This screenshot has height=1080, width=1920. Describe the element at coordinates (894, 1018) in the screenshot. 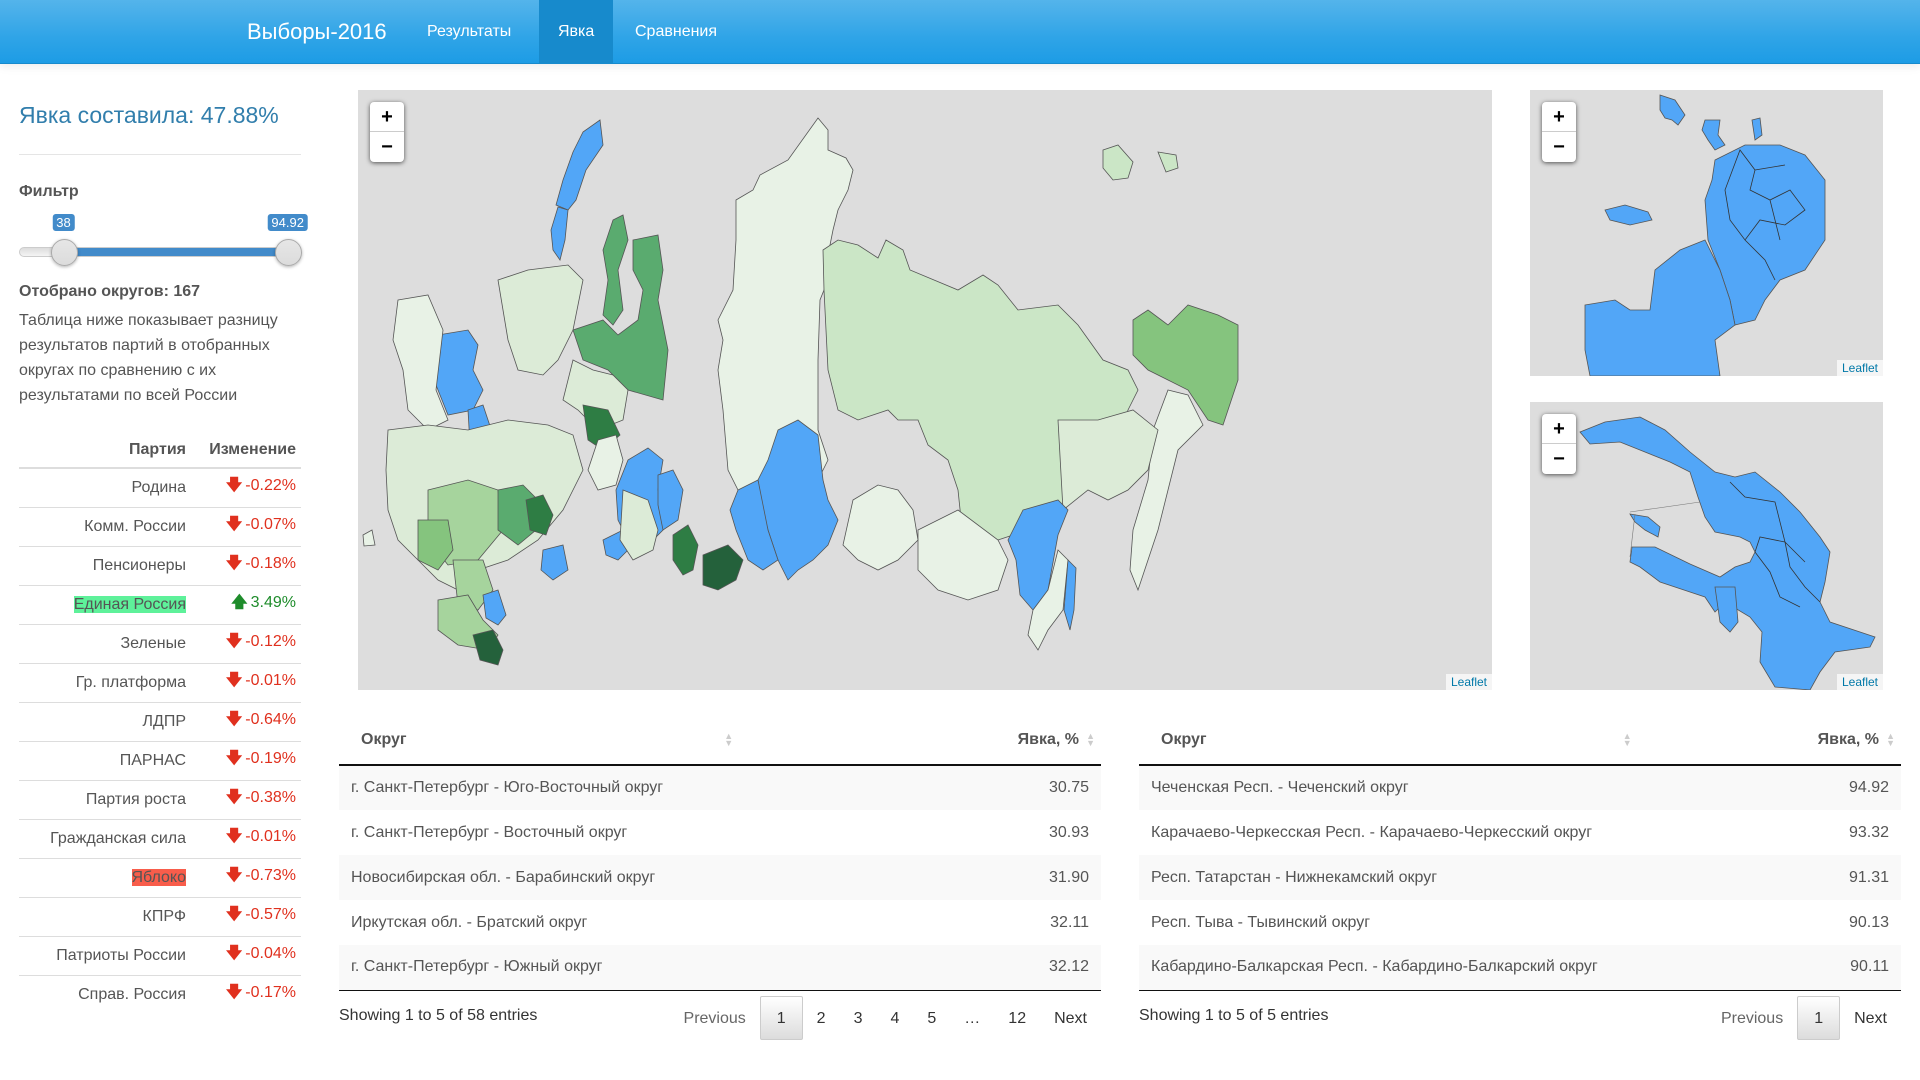

I see `page-button: 4` at that location.